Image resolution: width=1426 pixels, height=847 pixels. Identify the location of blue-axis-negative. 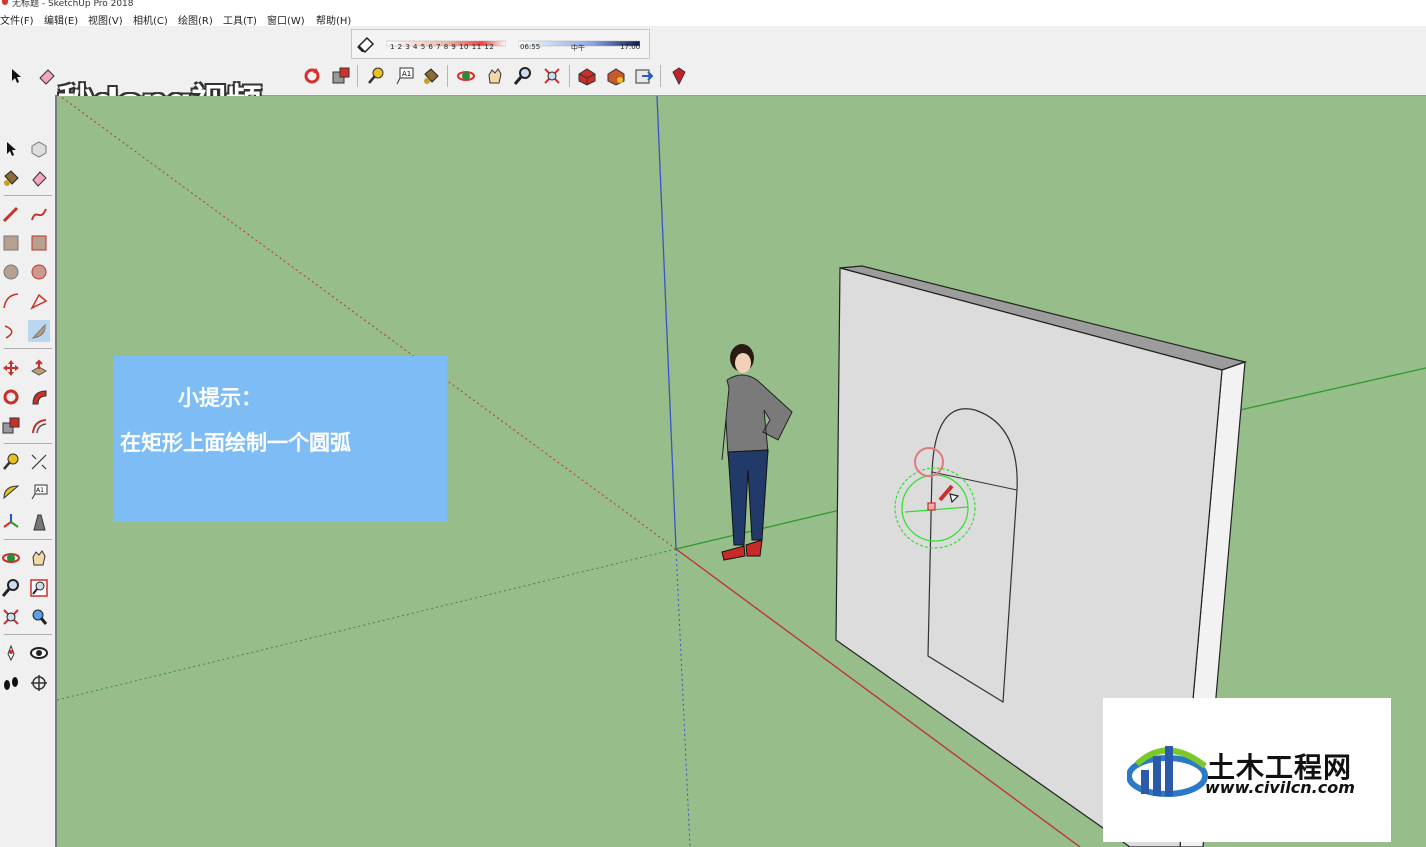
(683, 697).